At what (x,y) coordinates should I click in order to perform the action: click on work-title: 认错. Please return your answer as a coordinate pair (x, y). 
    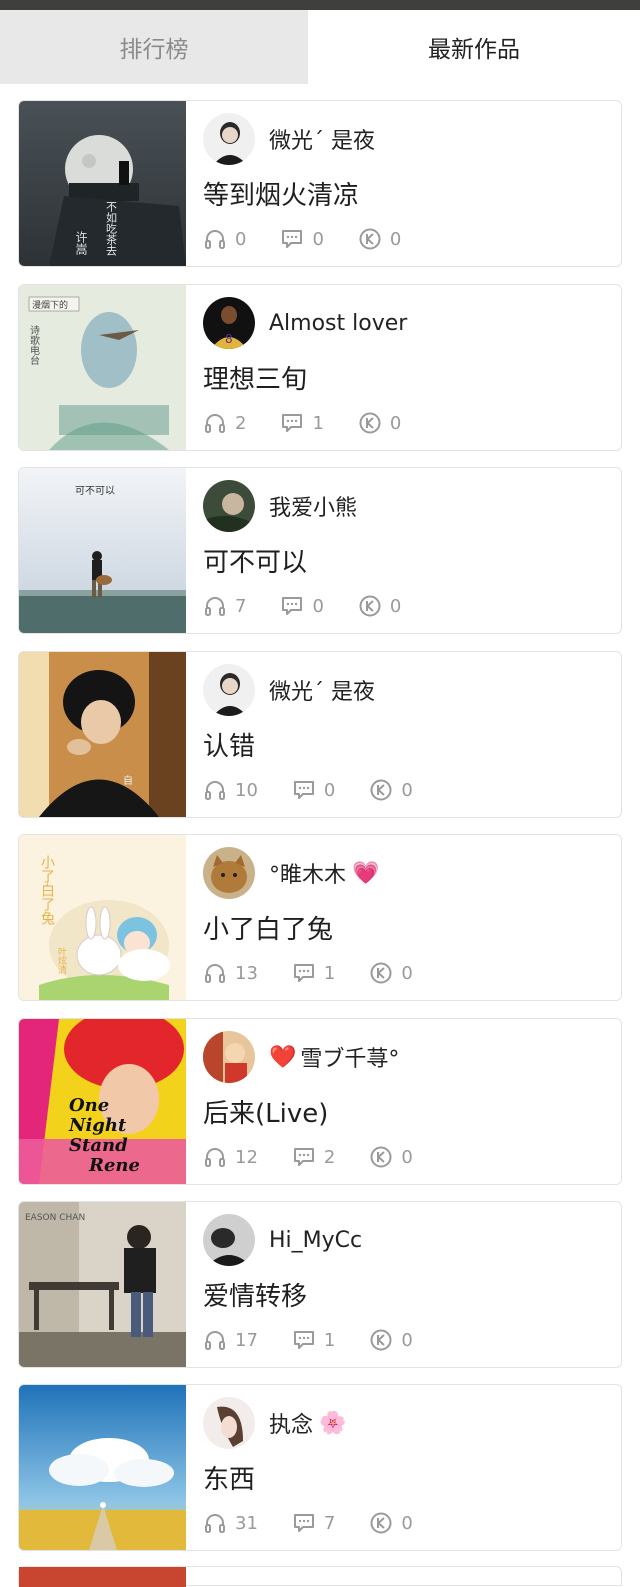
    Looking at the image, I should click on (229, 747).